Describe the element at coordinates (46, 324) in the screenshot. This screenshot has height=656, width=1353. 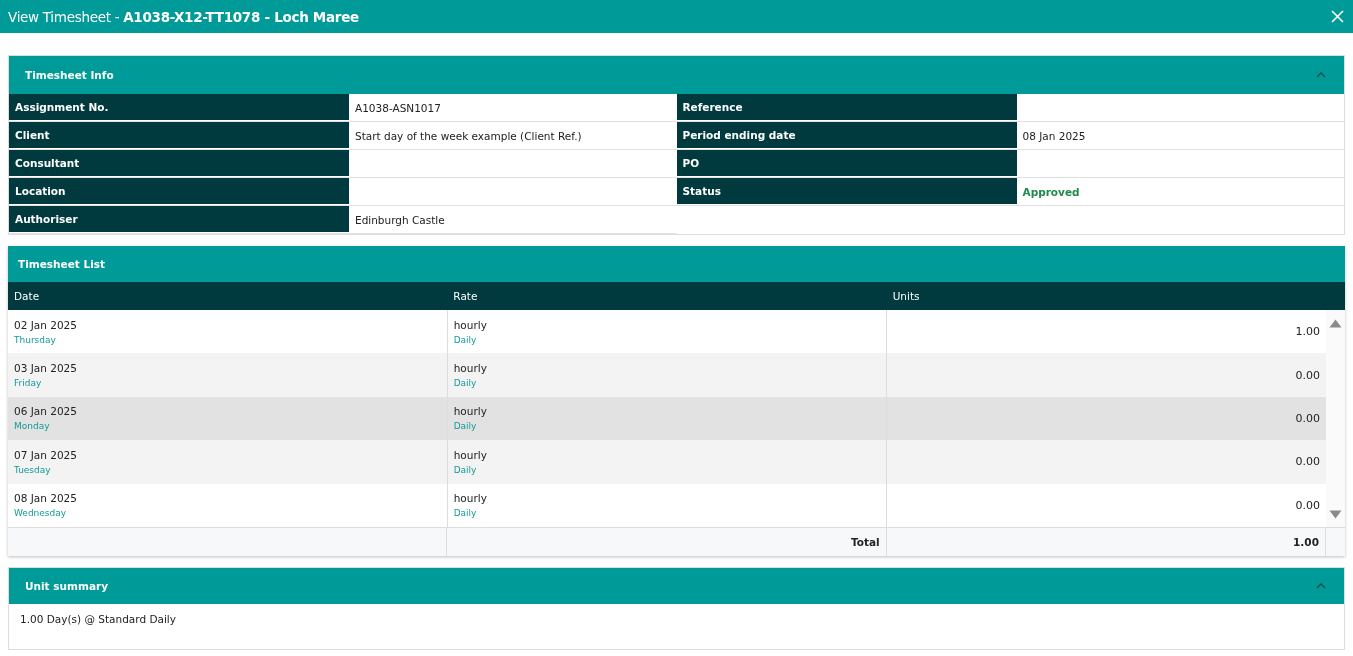
I see `date-text: 02 Jan 2025` at that location.